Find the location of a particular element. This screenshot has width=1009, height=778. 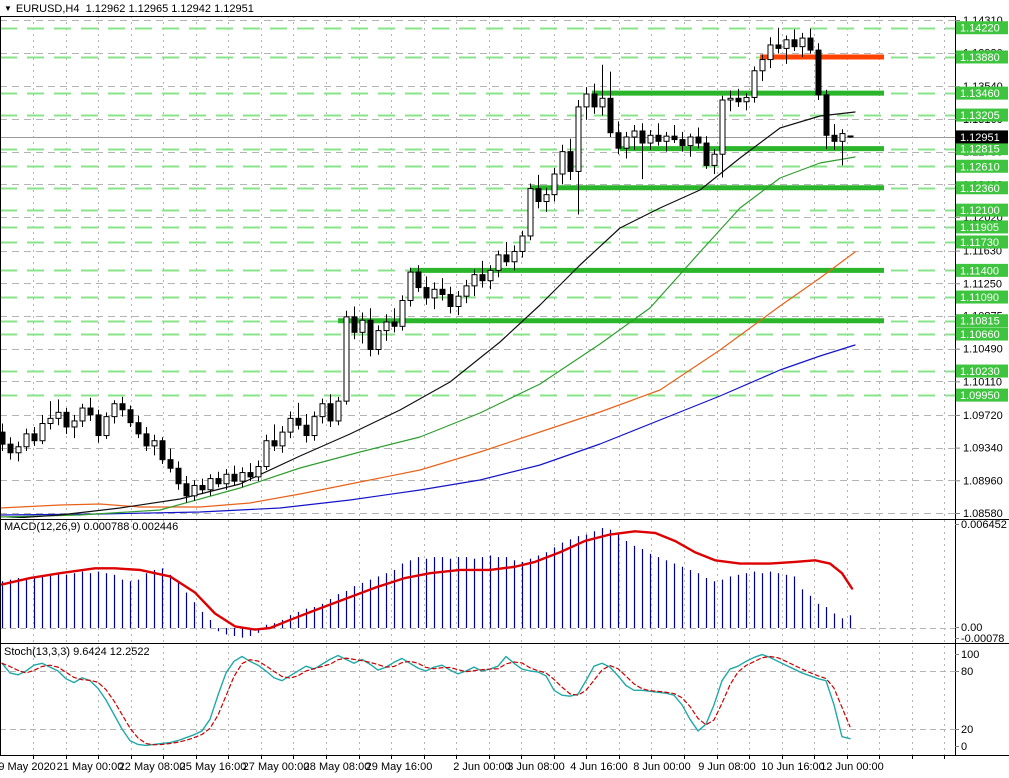

time-axis-label: 12 Jun 00:00 is located at coordinates (852, 767).